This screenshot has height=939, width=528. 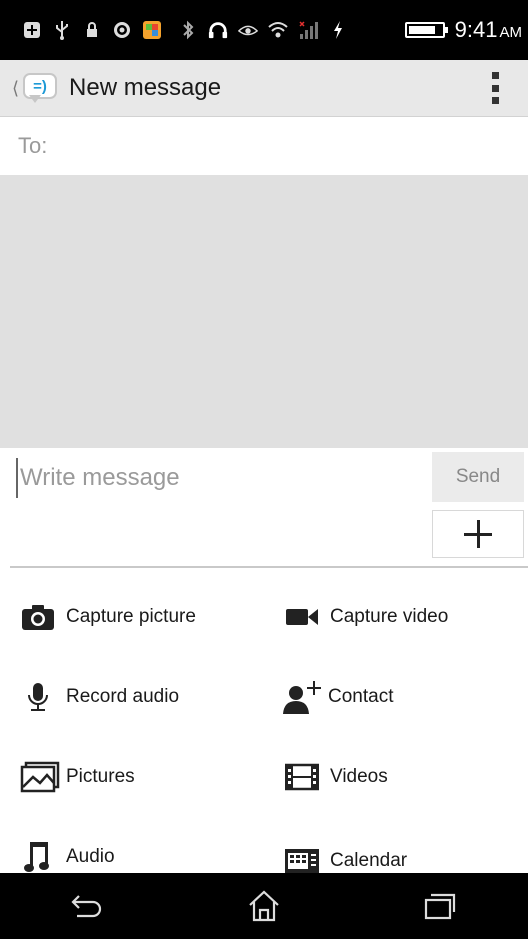 I want to click on capture-video-option: Capture video, so click(x=366, y=617).